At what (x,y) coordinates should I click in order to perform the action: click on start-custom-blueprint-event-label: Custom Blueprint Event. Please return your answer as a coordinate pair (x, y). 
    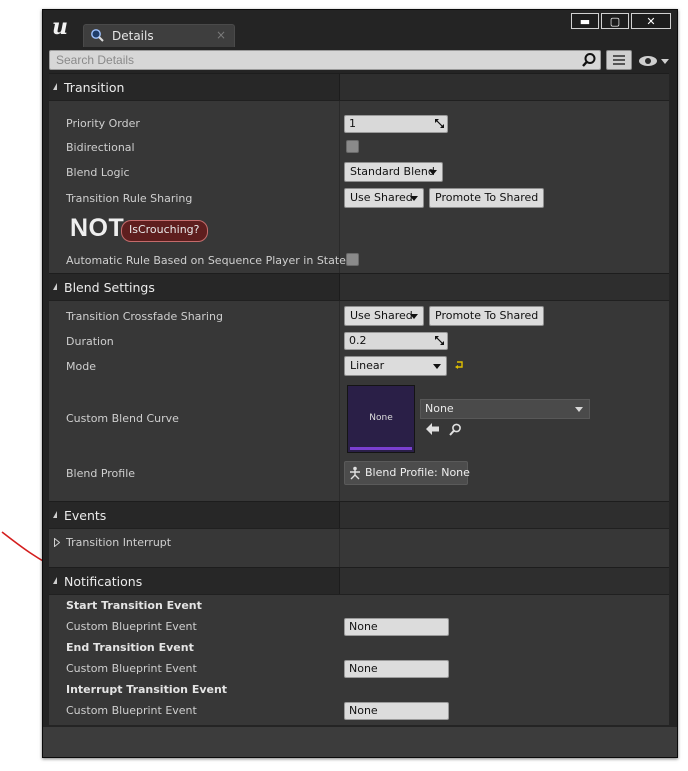
    Looking at the image, I should click on (131, 626).